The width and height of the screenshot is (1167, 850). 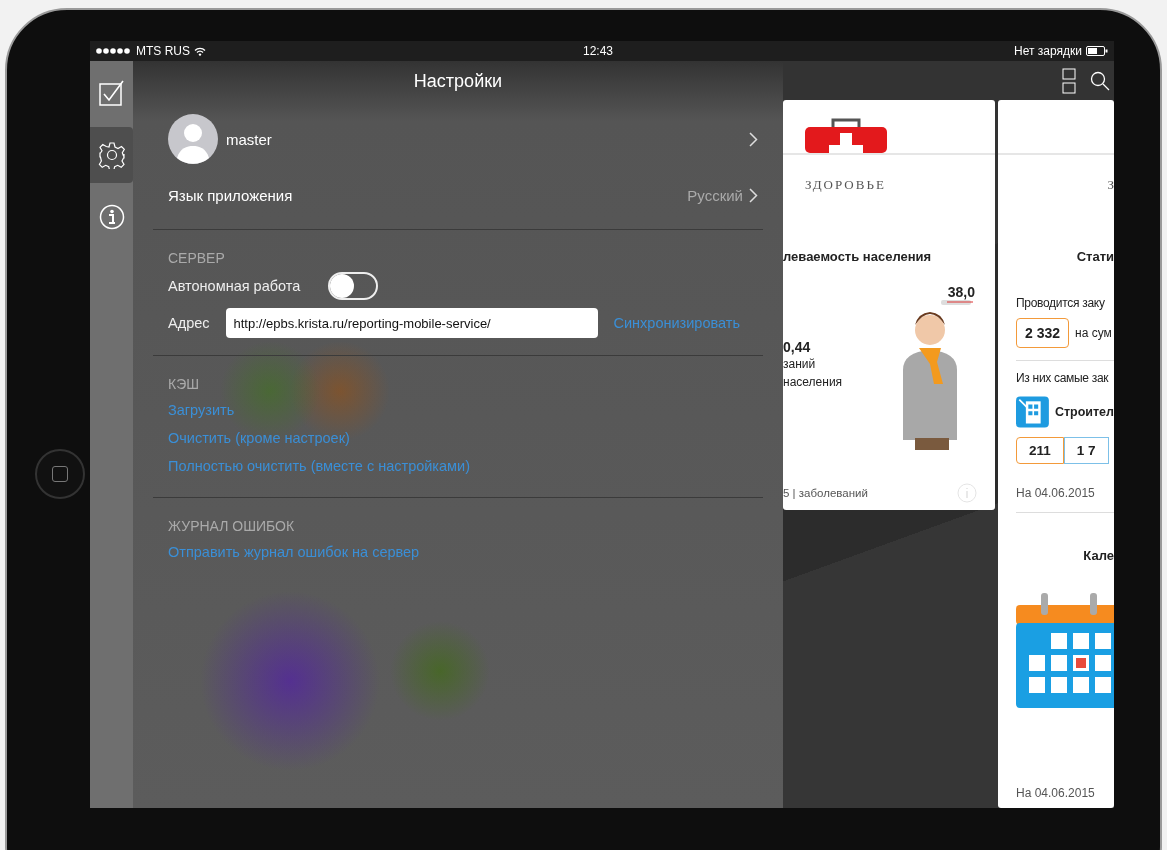 I want to click on card-title: Стати, so click(x=1095, y=256).